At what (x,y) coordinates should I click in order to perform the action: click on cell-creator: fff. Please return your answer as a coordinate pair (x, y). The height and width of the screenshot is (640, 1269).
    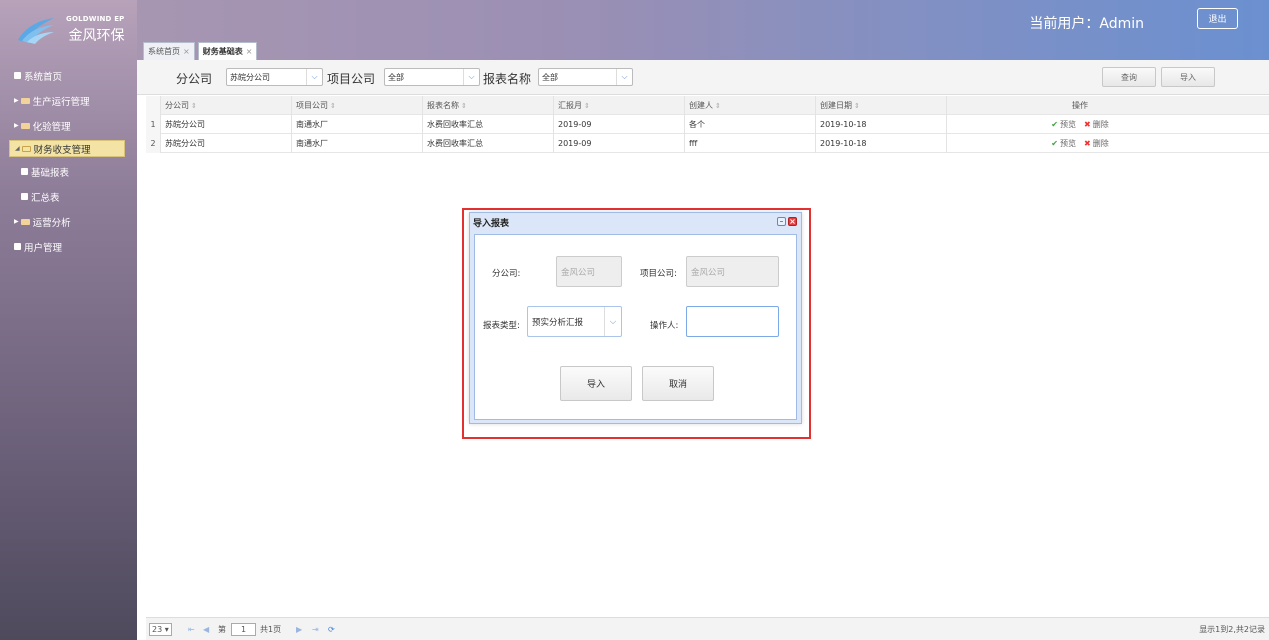
    Looking at the image, I should click on (749, 143).